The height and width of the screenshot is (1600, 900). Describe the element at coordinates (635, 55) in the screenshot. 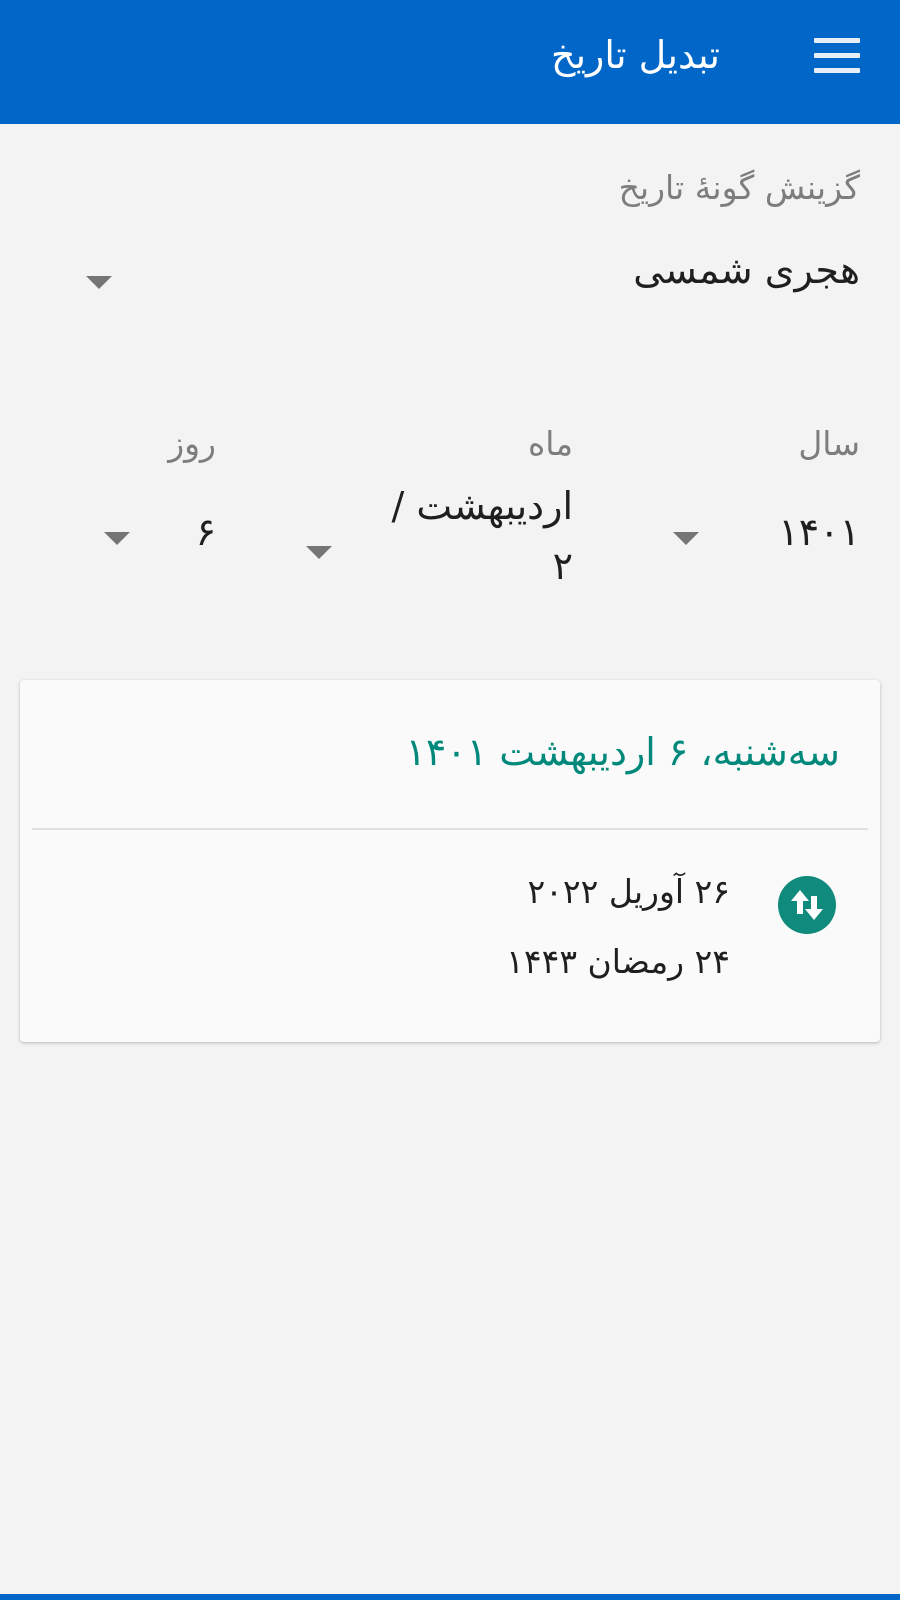

I see `app-bar-title: تبدیل تاریخ` at that location.